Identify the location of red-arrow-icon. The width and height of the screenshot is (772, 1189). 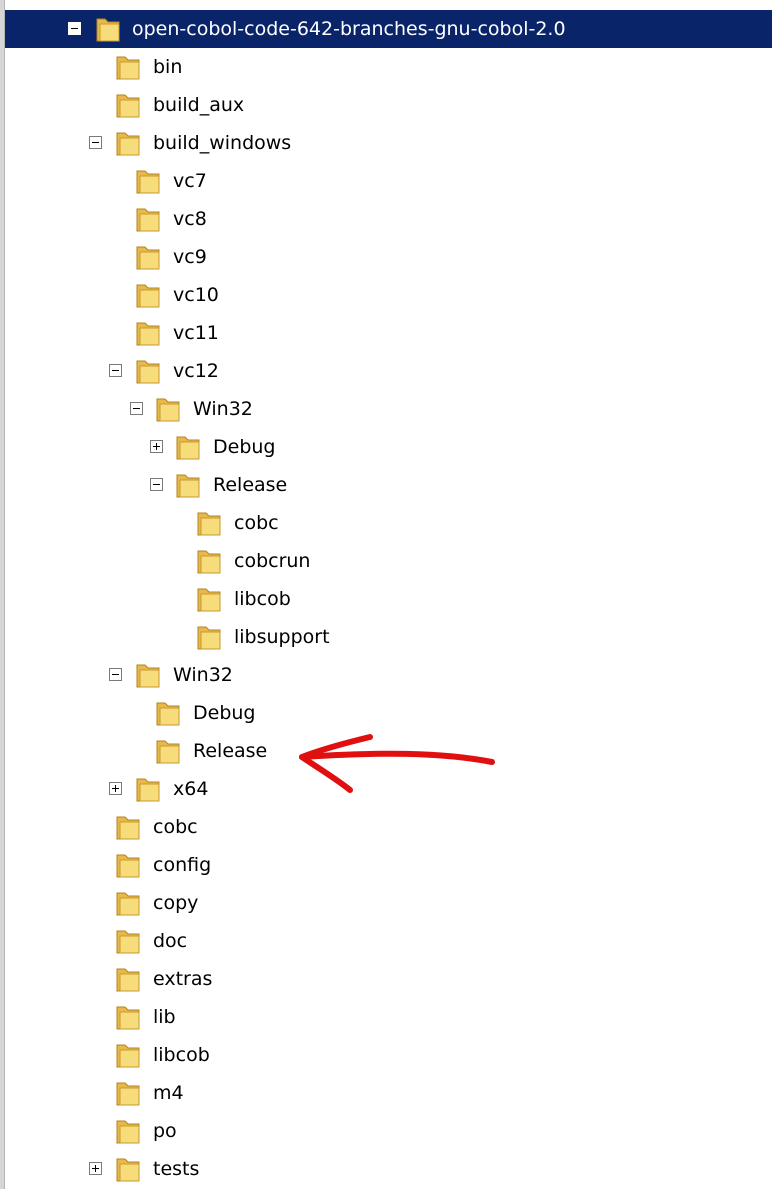
(397, 763).